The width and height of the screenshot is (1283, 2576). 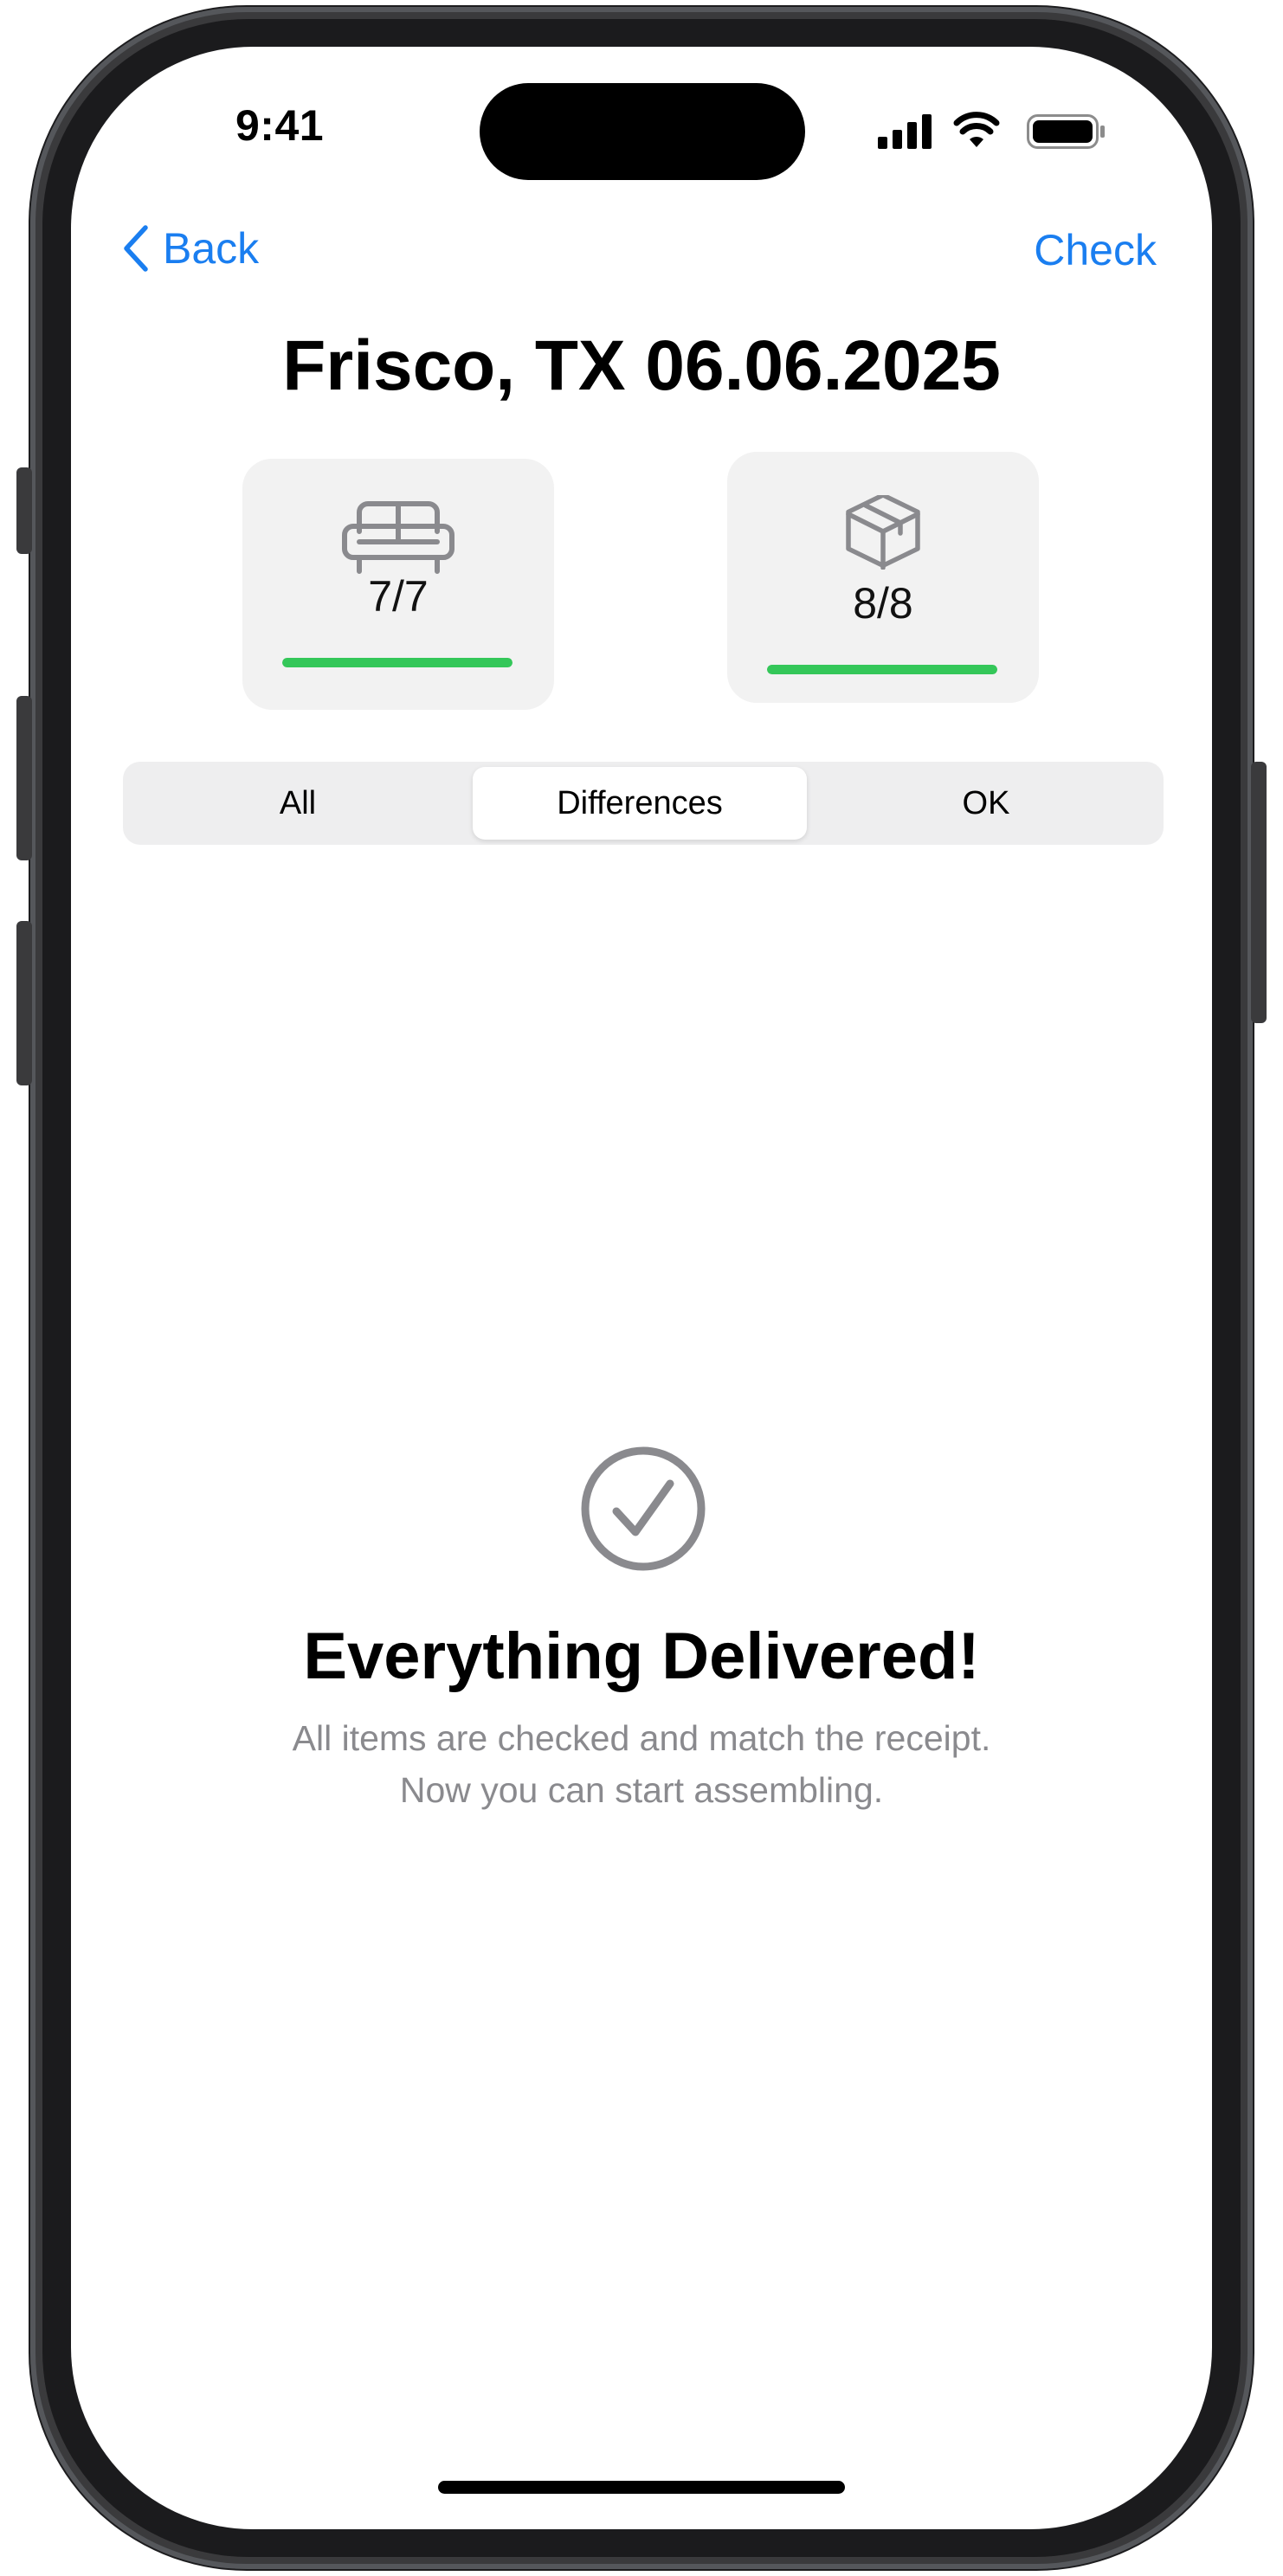 I want to click on volume-down-button, so click(x=24, y=1003).